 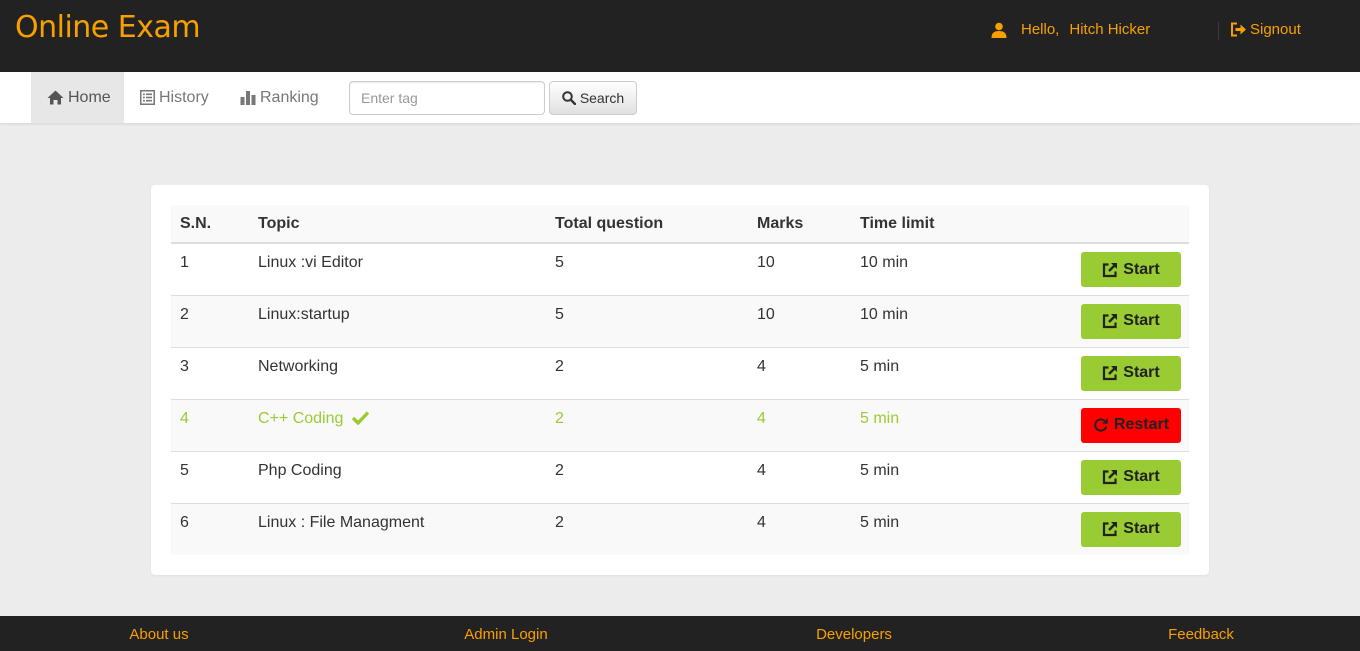 I want to click on restart-button: Restart, so click(x=1131, y=425).